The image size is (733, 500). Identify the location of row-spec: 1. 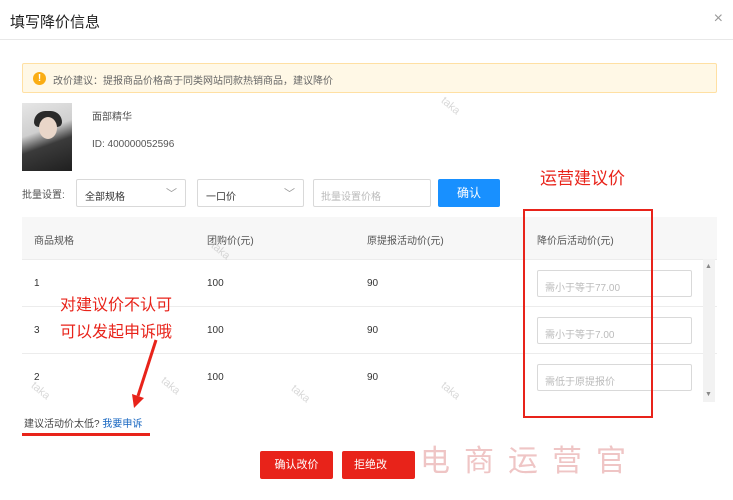
(37, 283).